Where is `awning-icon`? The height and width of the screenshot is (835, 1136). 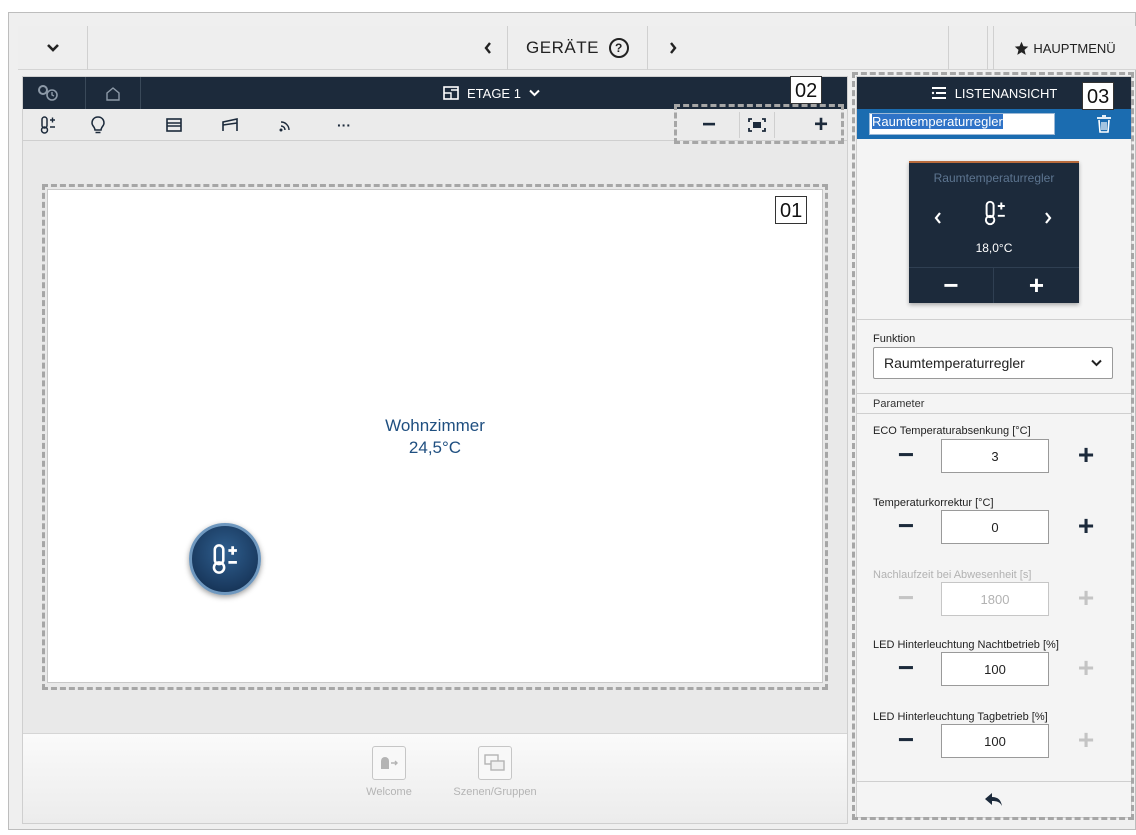 awning-icon is located at coordinates (230, 124).